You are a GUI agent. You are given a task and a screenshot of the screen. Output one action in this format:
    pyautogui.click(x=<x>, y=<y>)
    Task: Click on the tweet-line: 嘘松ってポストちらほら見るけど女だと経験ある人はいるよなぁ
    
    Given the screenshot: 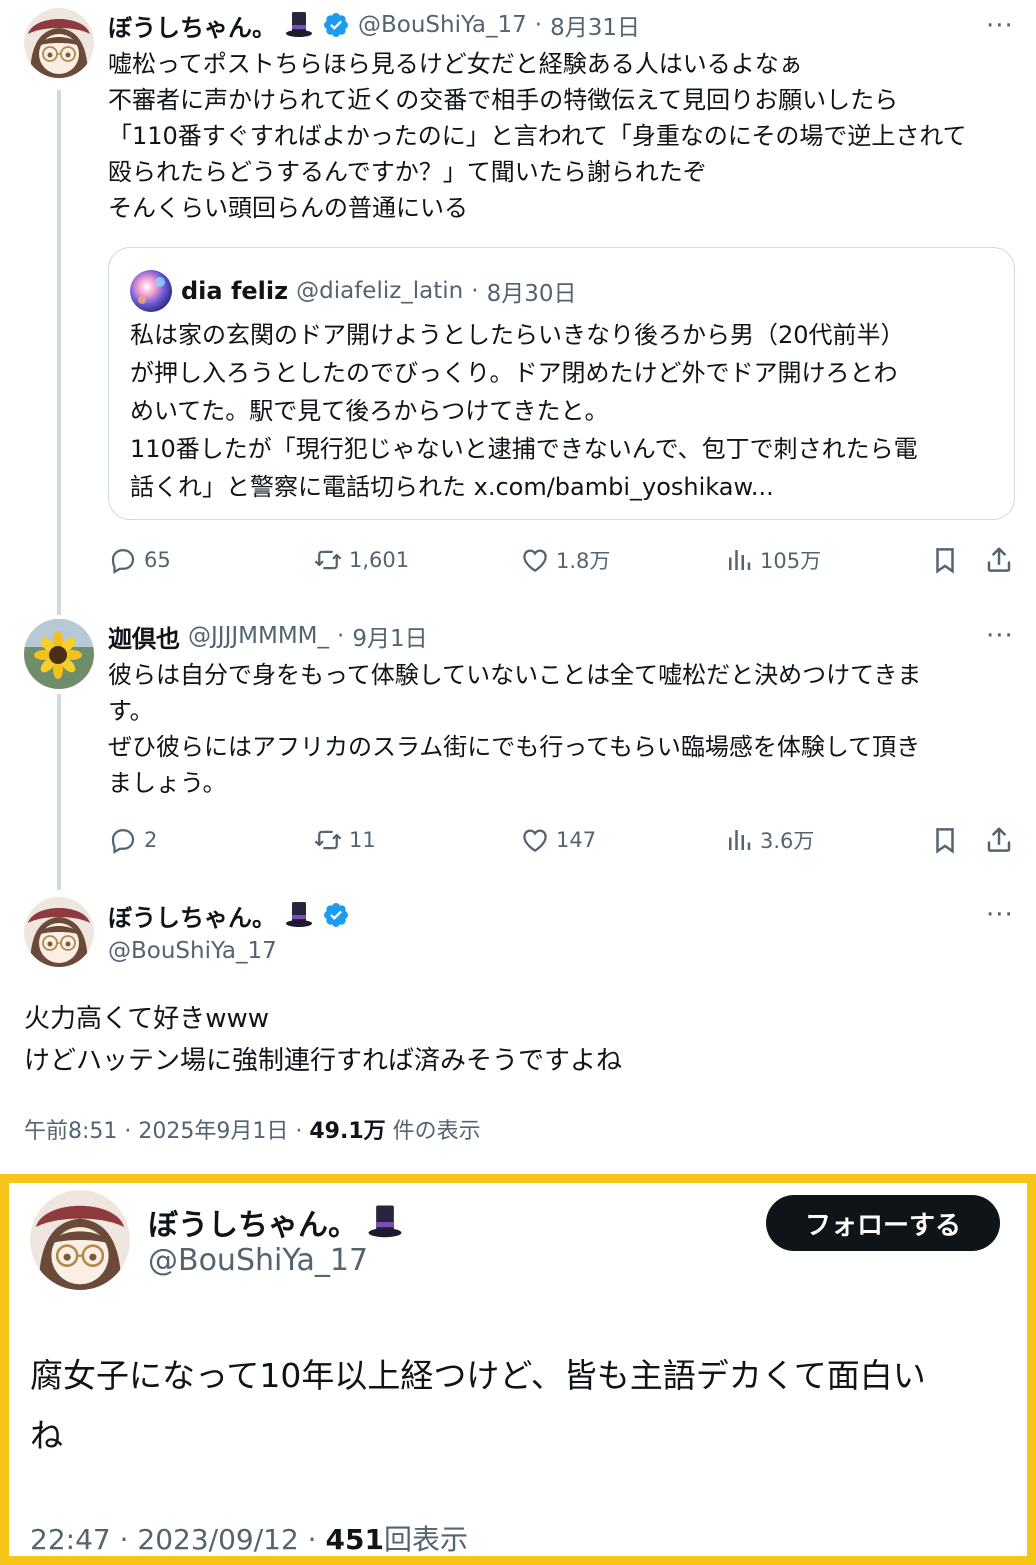 What is the action you would take?
    pyautogui.click(x=455, y=64)
    